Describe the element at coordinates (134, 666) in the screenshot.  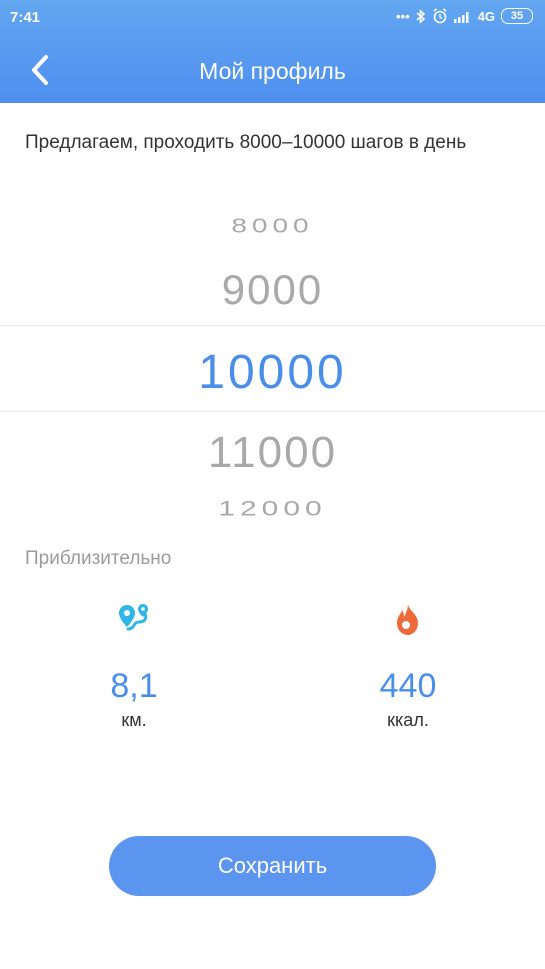
I see `distance-stat: 8,1 км.` at that location.